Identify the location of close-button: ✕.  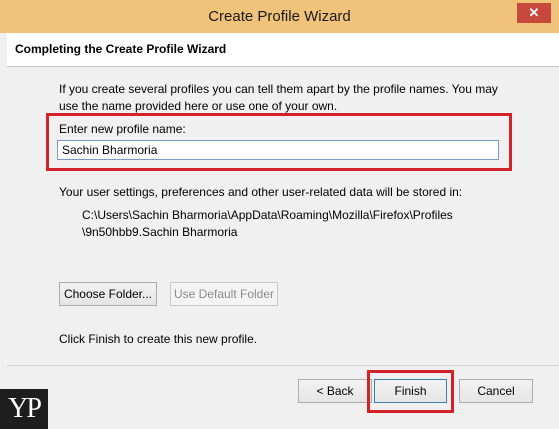
(534, 13).